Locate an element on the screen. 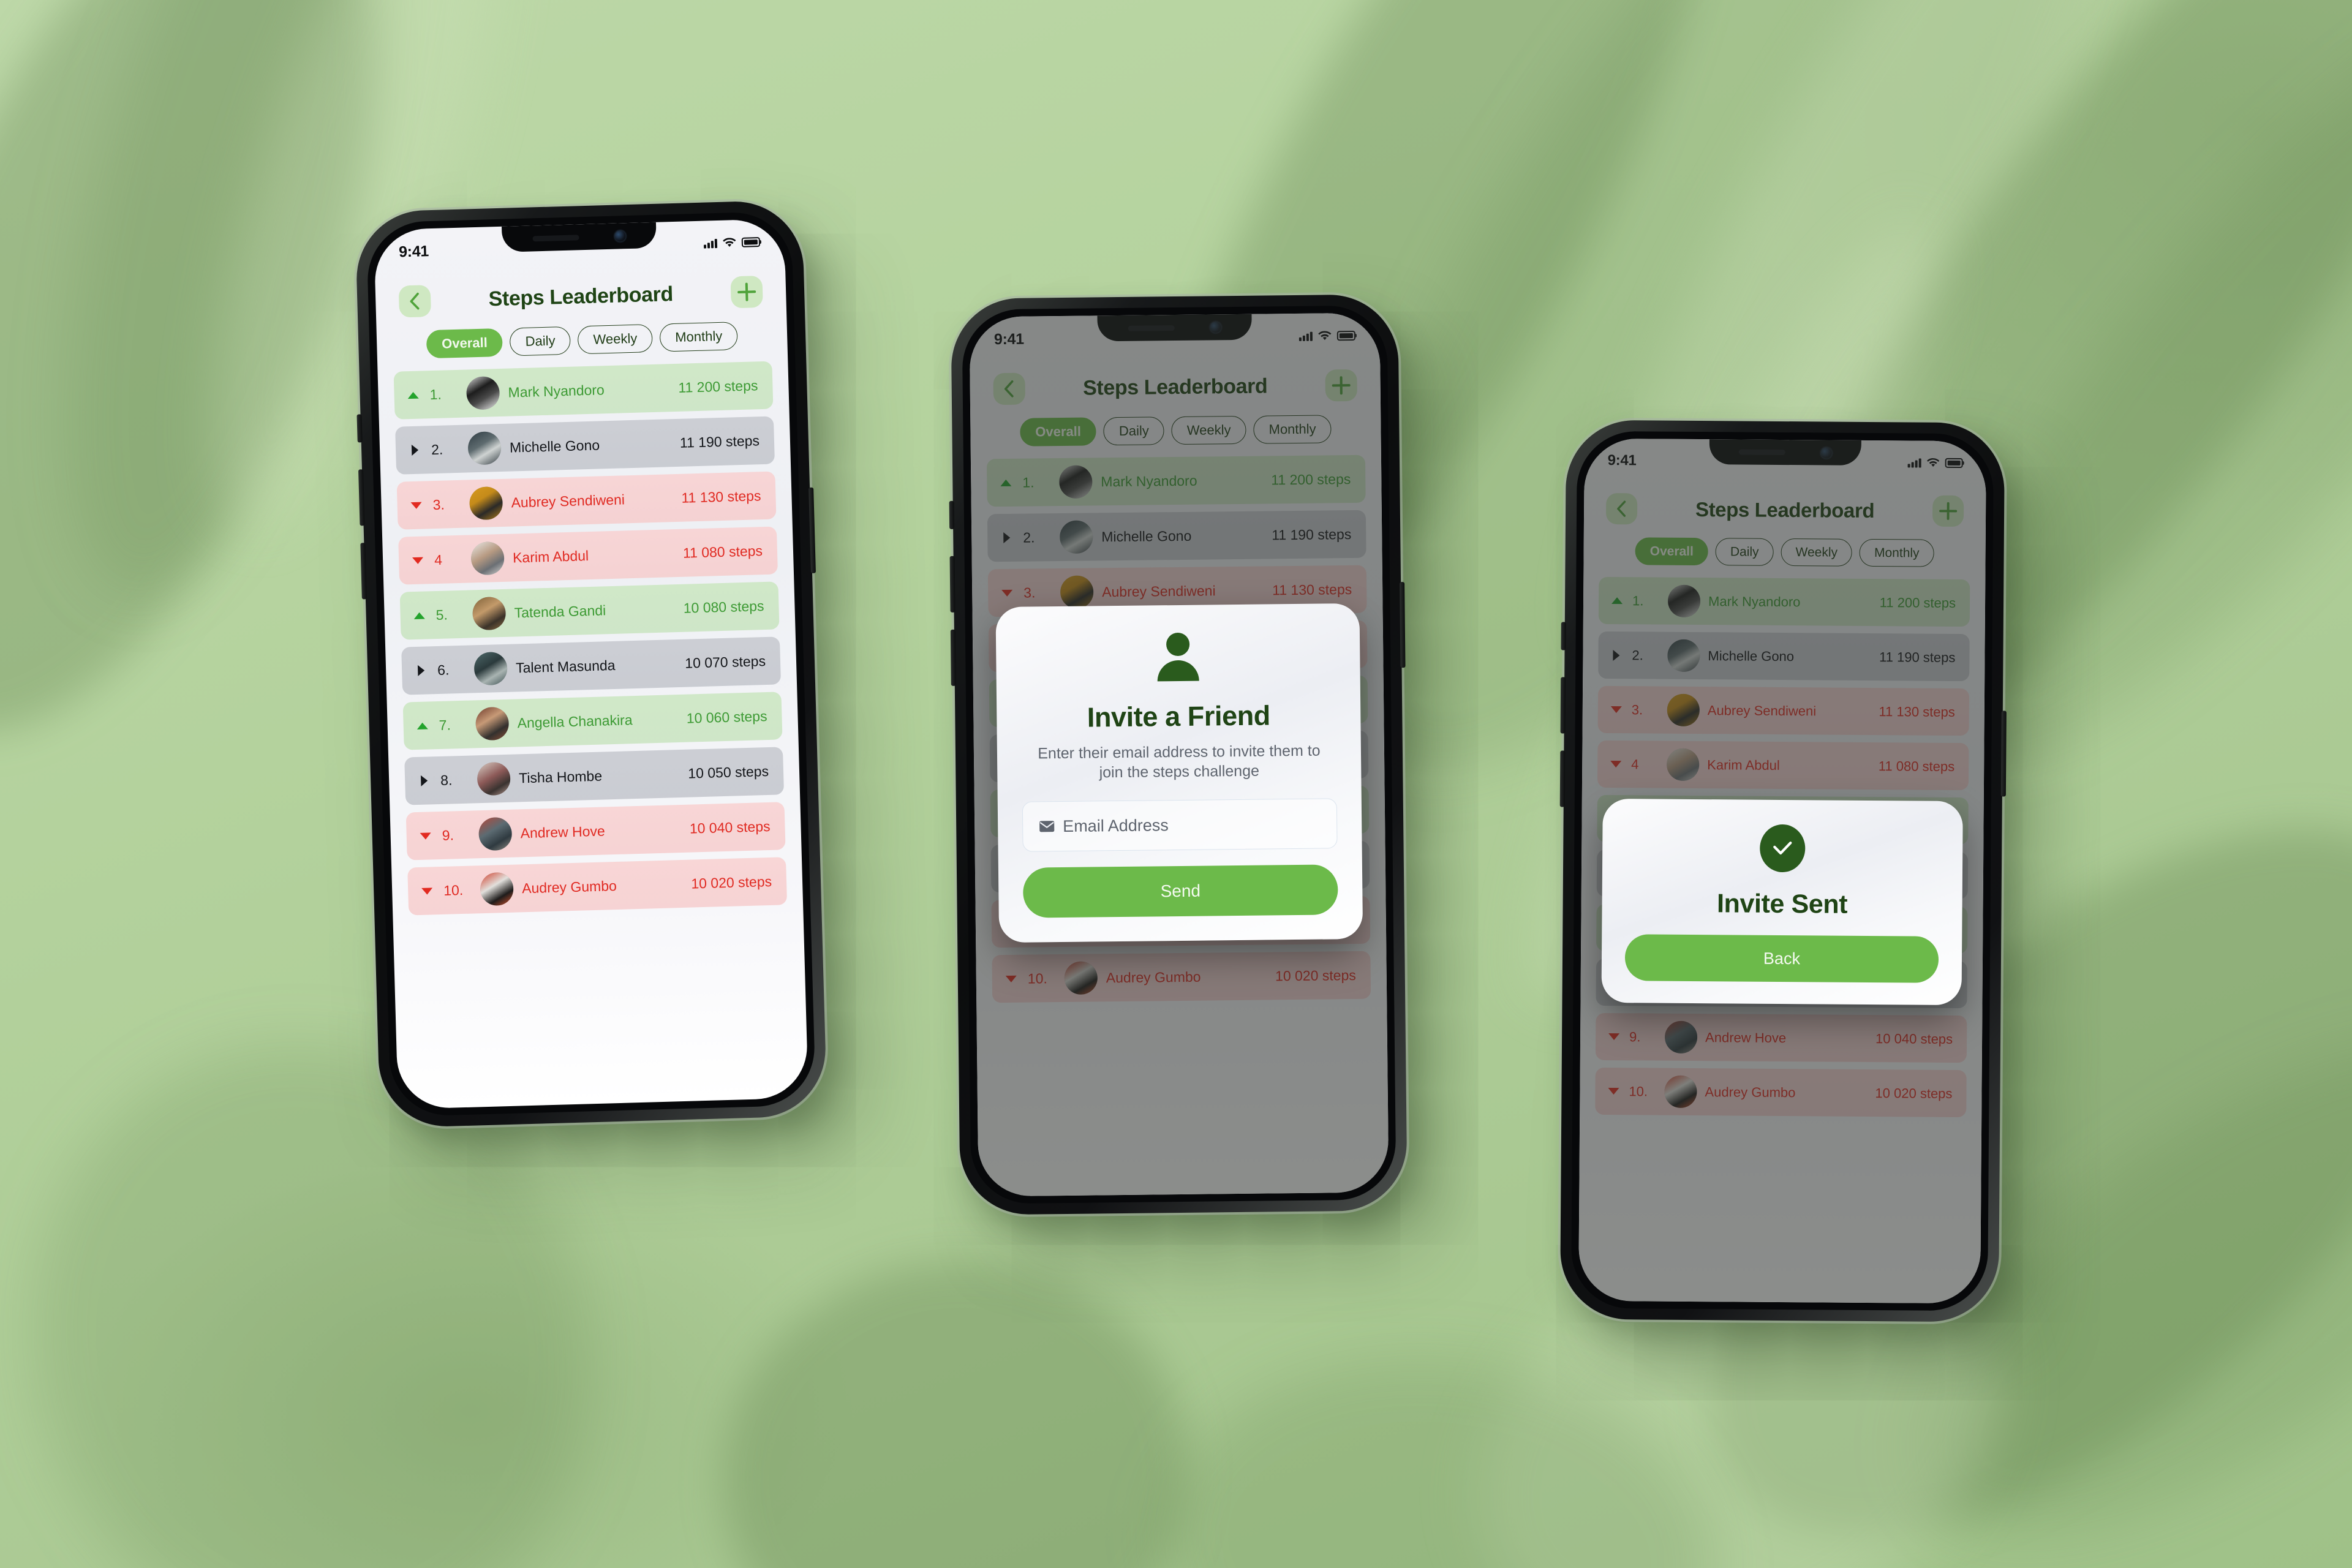 The width and height of the screenshot is (2352, 1568). plus-icon is located at coordinates (747, 292).